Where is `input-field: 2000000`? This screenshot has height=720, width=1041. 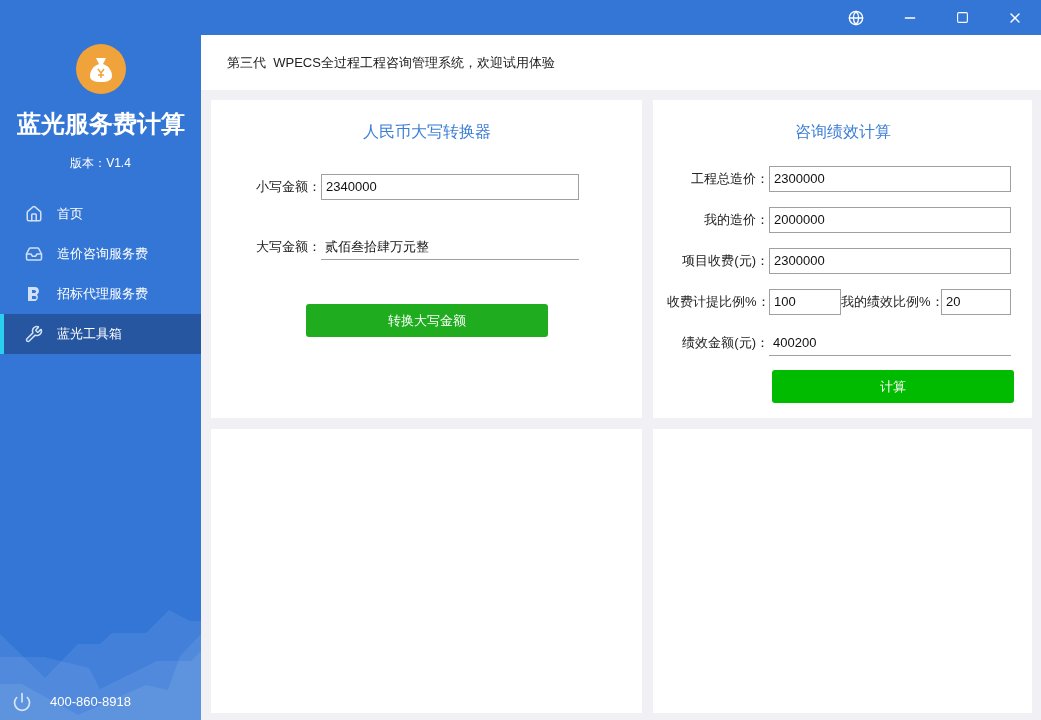
input-field: 2000000 is located at coordinates (890, 220).